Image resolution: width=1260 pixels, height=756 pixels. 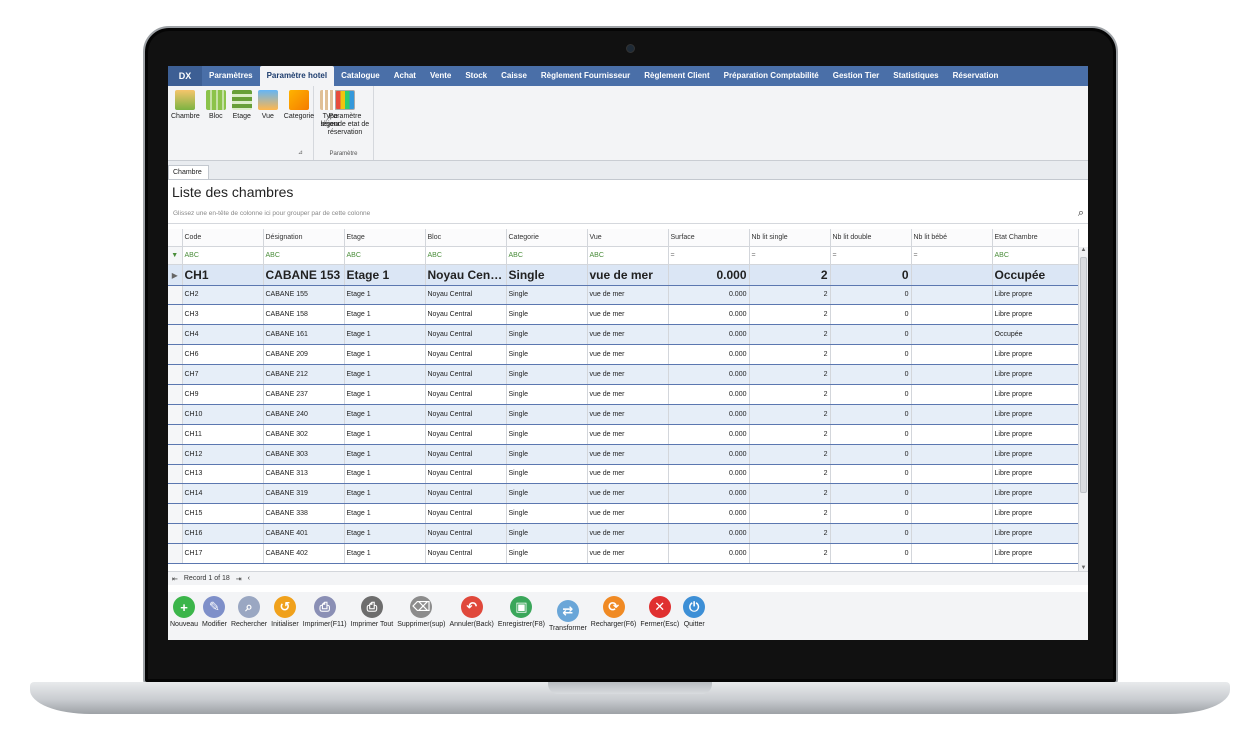 What do you see at coordinates (175, 579) in the screenshot?
I see `nav-first-icon: ⇤` at bounding box center [175, 579].